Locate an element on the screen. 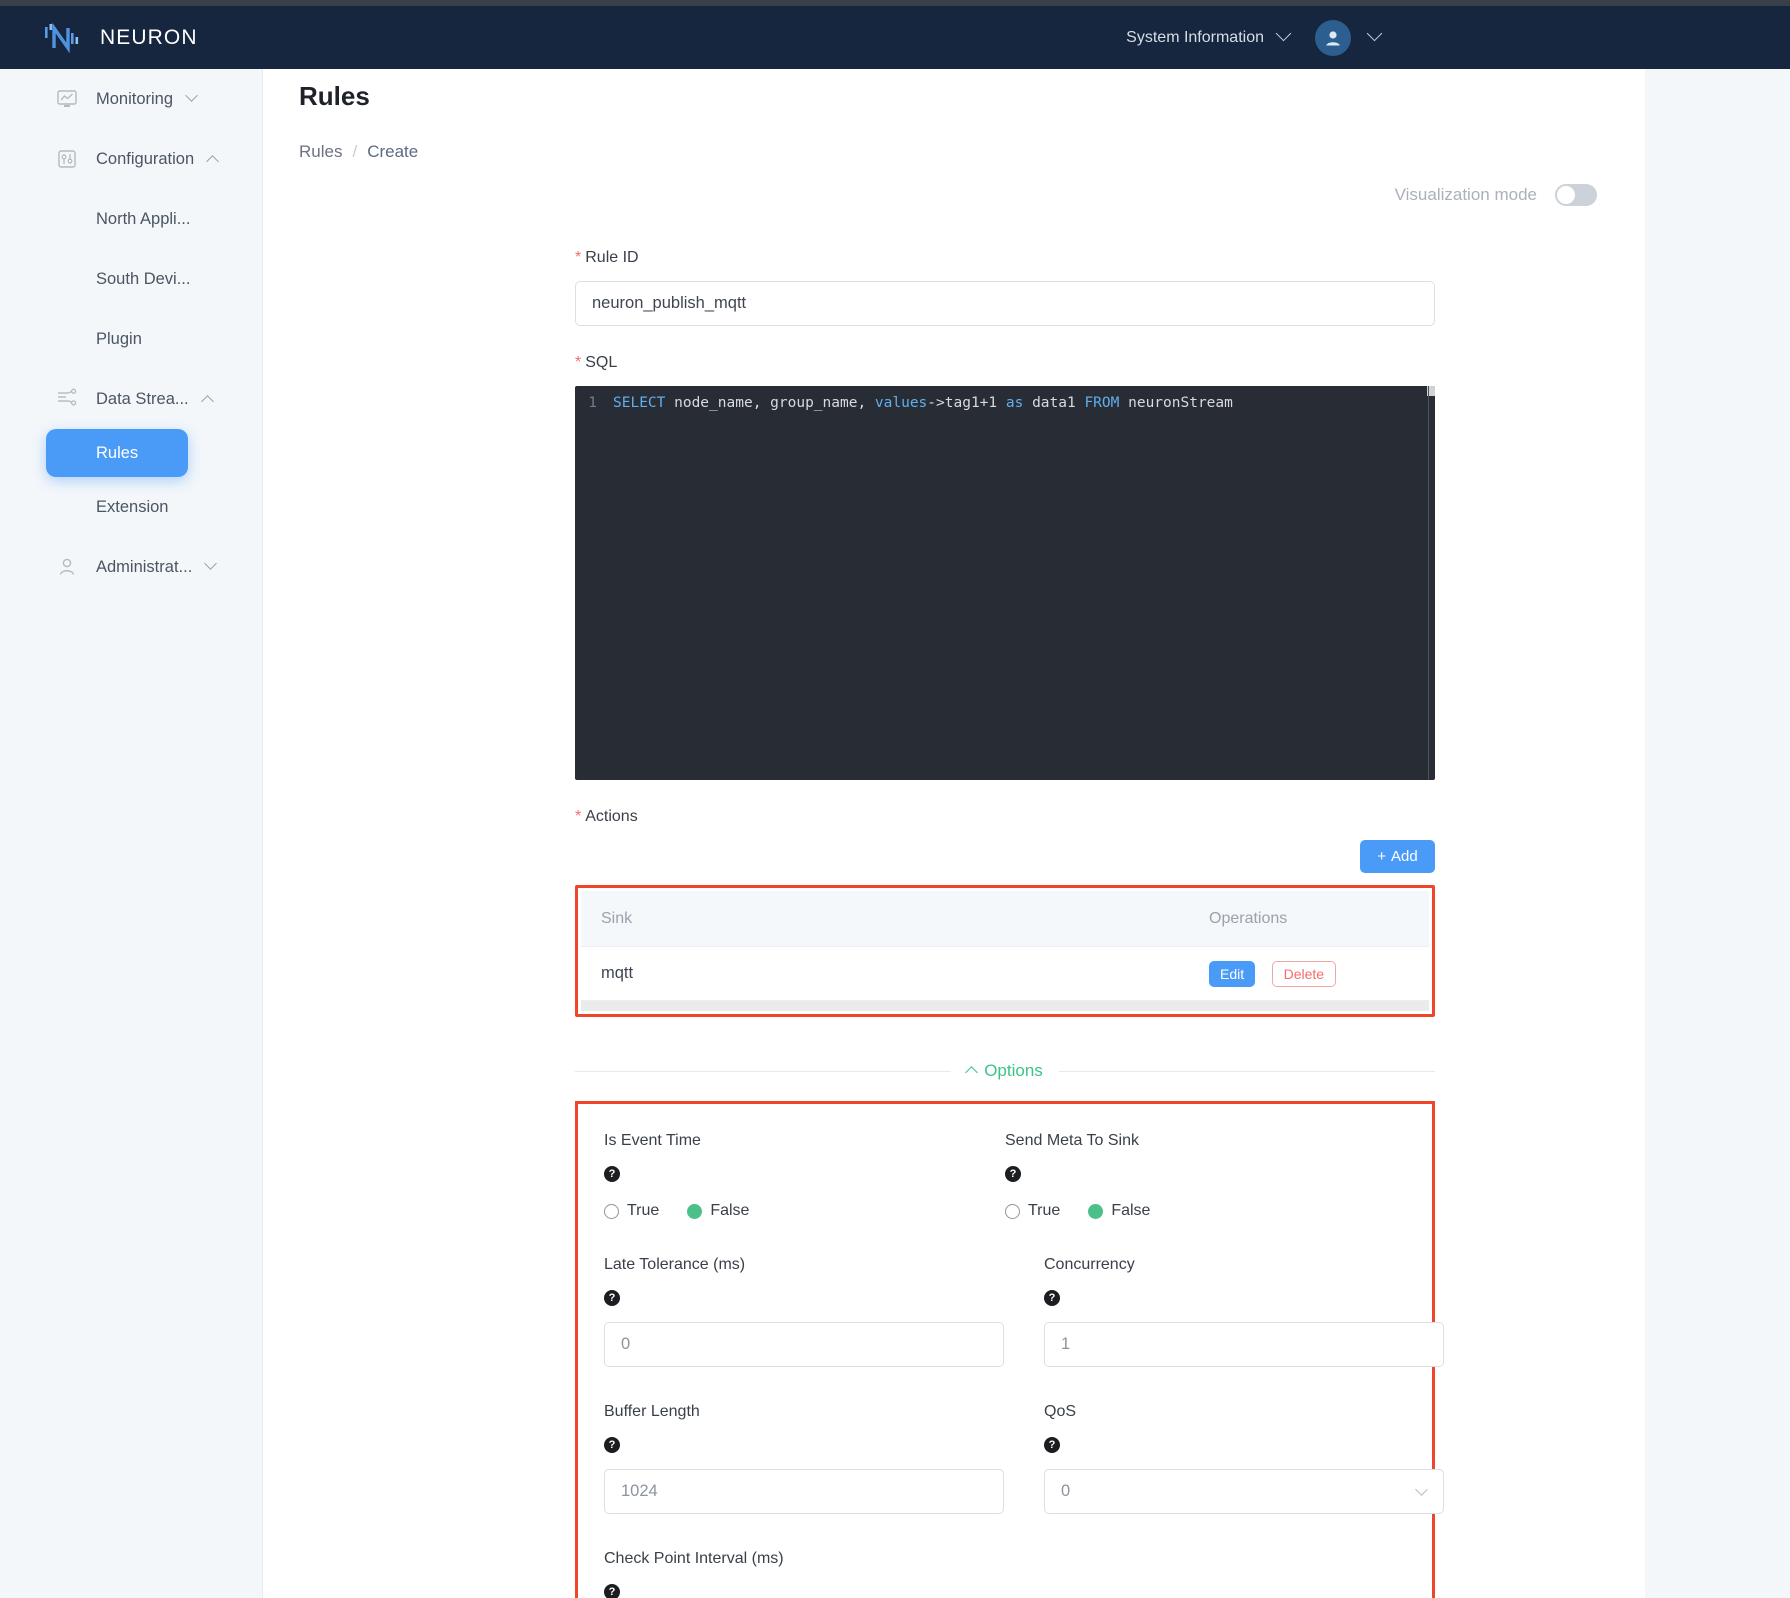 The width and height of the screenshot is (1790, 1598). navbar-right: System Information is located at coordinates (1254, 37).